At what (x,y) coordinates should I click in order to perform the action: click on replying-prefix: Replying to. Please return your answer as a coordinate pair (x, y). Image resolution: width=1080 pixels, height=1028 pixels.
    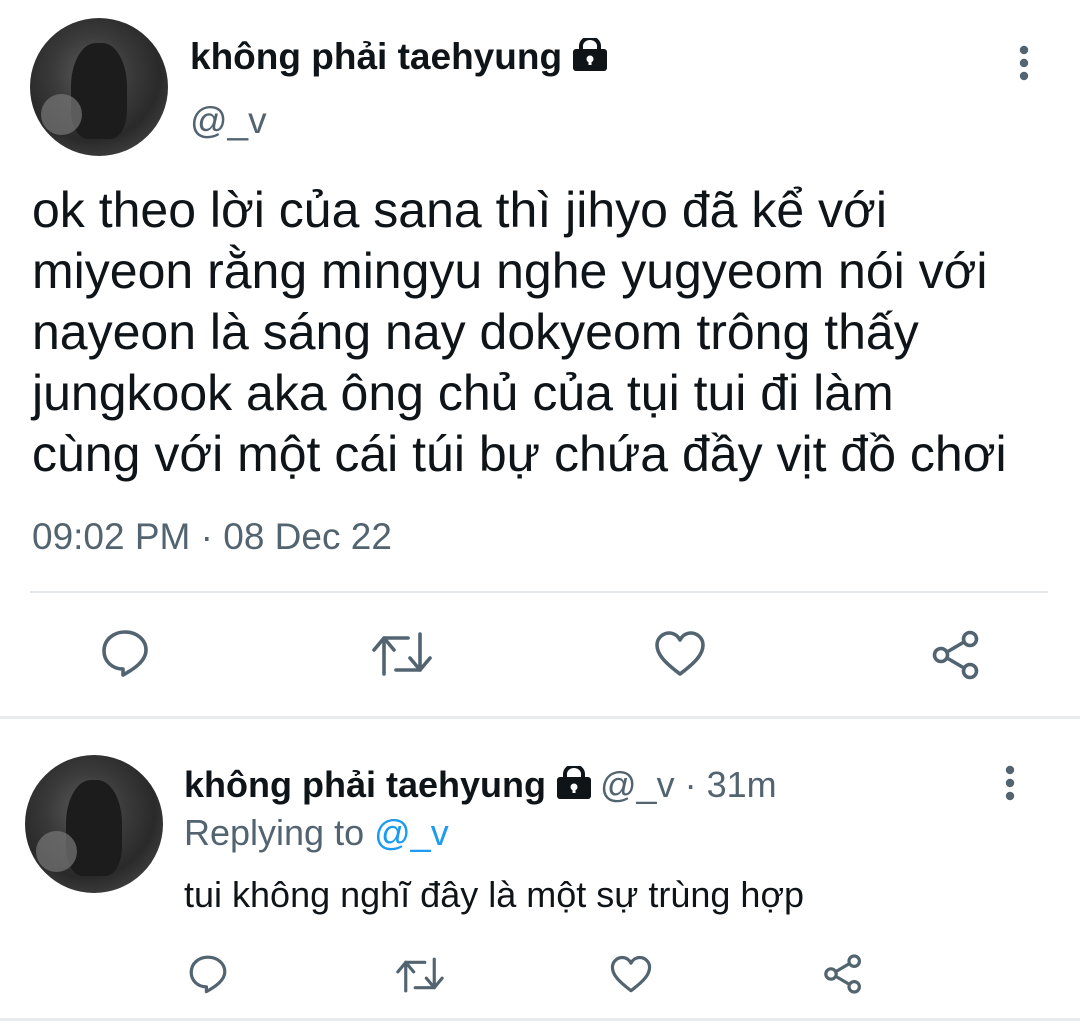
    Looking at the image, I should click on (274, 832).